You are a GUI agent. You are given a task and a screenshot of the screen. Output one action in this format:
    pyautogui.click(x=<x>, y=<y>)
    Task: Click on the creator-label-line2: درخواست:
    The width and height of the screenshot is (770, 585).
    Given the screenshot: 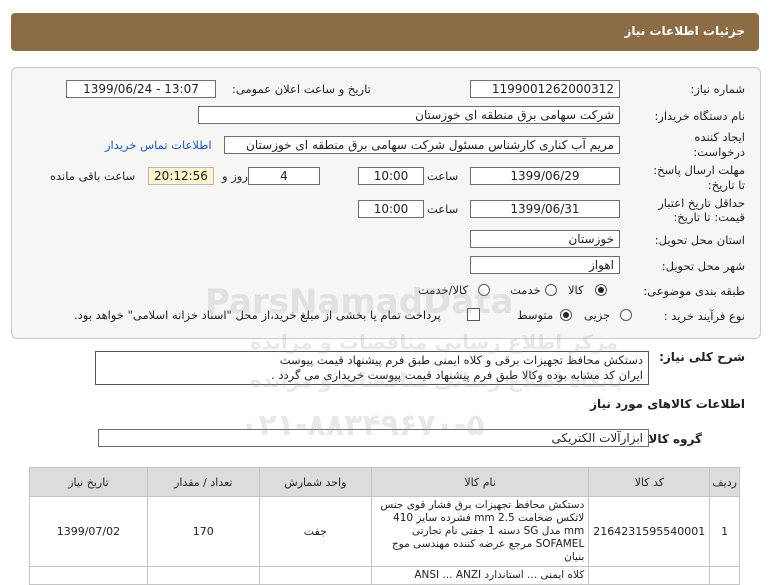 What is the action you would take?
    pyautogui.click(x=719, y=152)
    